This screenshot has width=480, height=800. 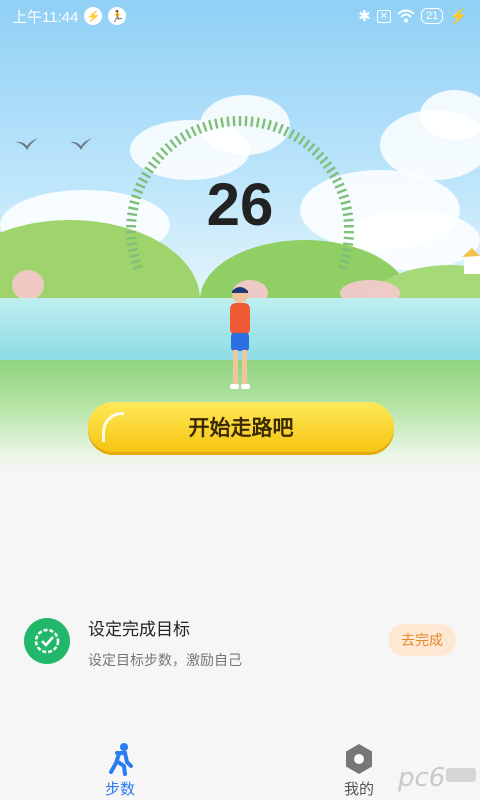 I want to click on pc6-watermark-logo: pc6, so click(x=437, y=778).